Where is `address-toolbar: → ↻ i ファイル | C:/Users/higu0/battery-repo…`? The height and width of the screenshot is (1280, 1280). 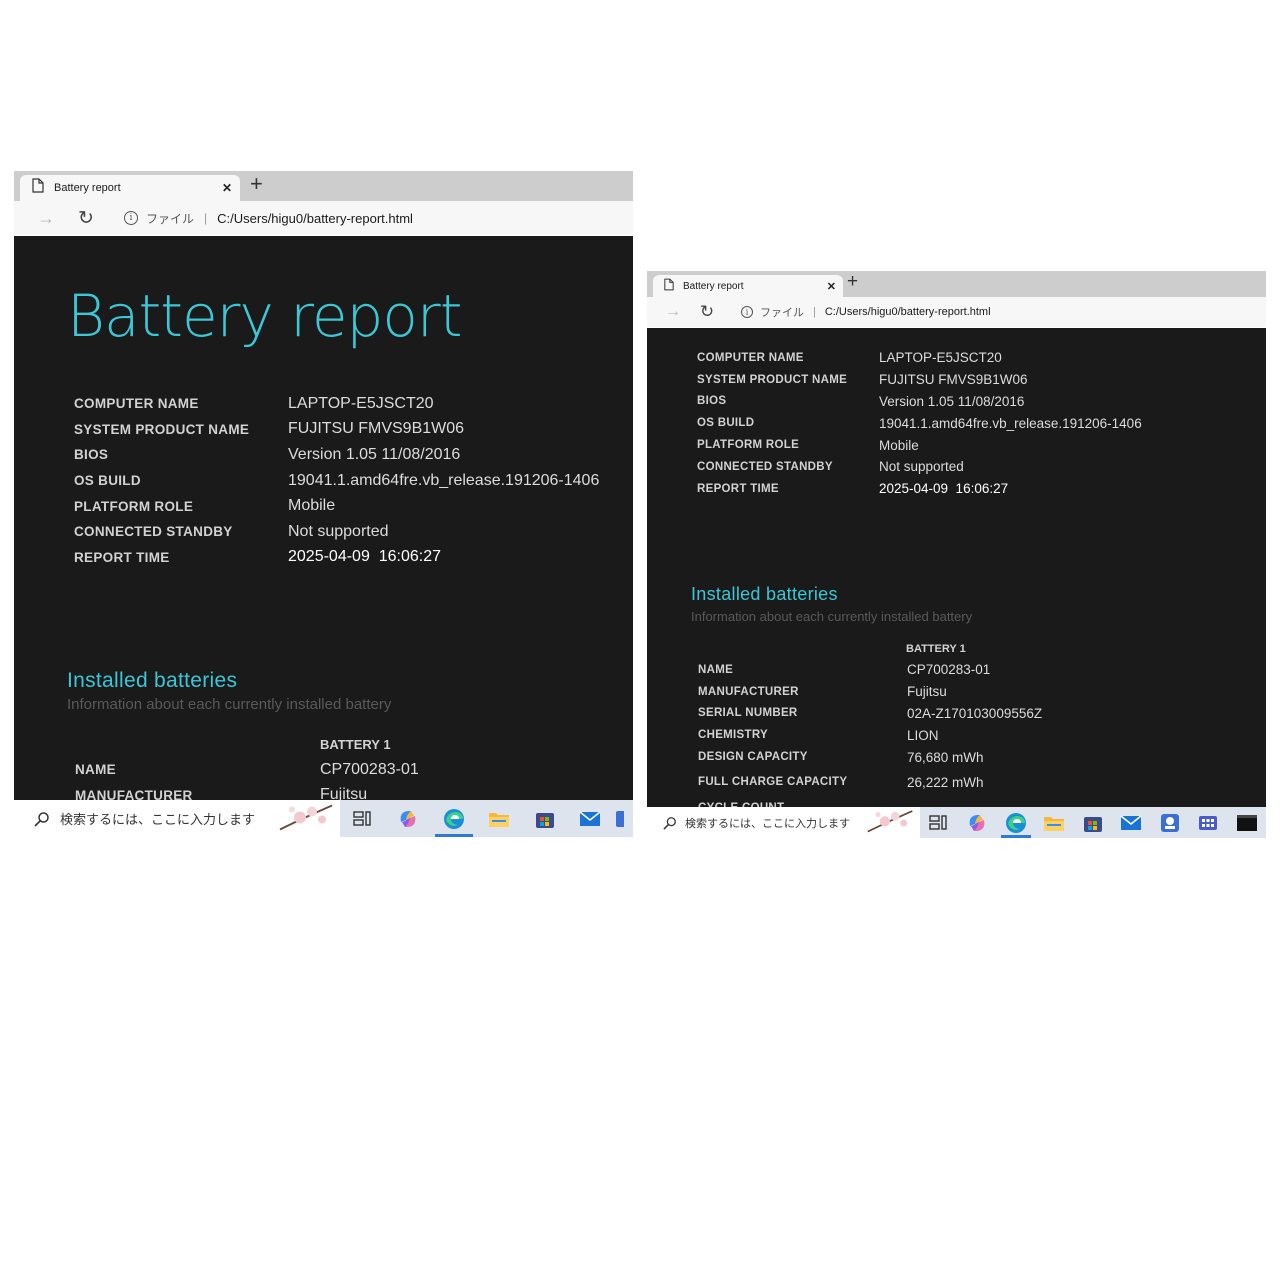 address-toolbar: → ↻ i ファイル | C:/Users/higu0/battery-repo… is located at coordinates (956, 312).